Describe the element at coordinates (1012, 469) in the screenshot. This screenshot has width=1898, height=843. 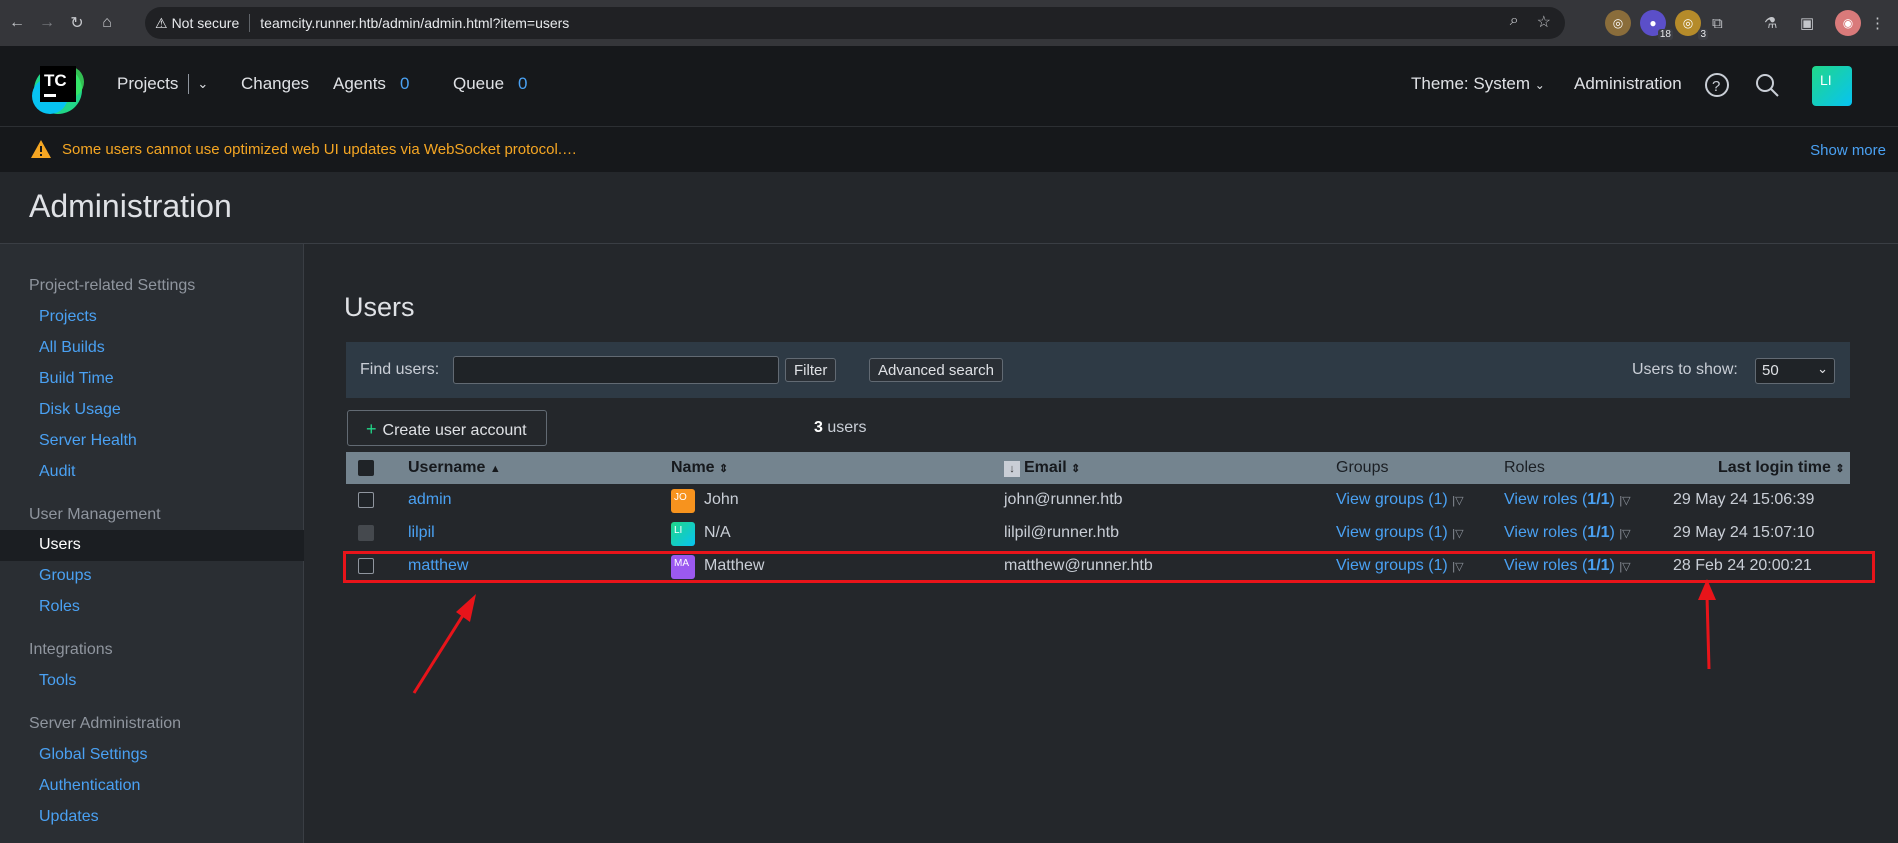
I see `download-icon: ↓` at that location.